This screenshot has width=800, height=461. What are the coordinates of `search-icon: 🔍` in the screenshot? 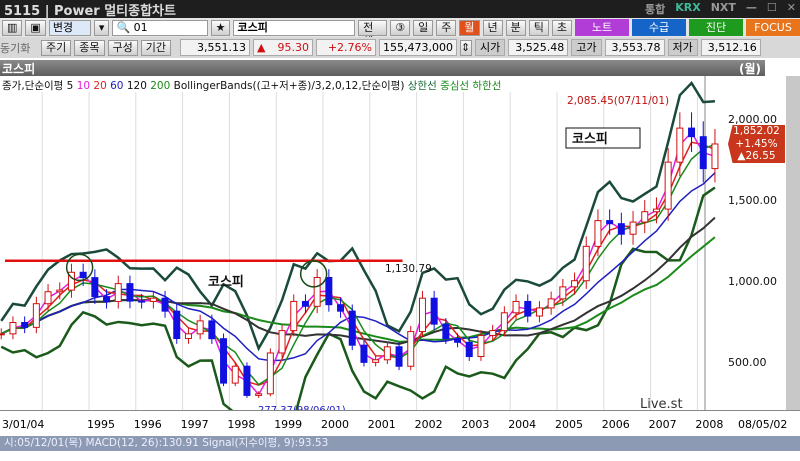 It's located at (123, 27).